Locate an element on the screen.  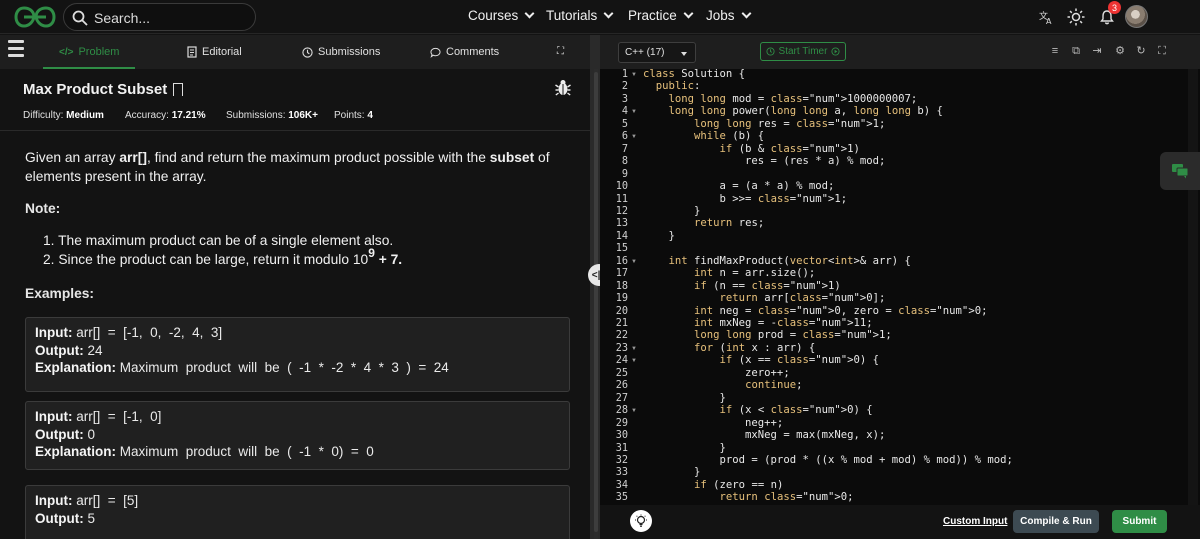
custom-input-link: Custom Input is located at coordinates (975, 521).